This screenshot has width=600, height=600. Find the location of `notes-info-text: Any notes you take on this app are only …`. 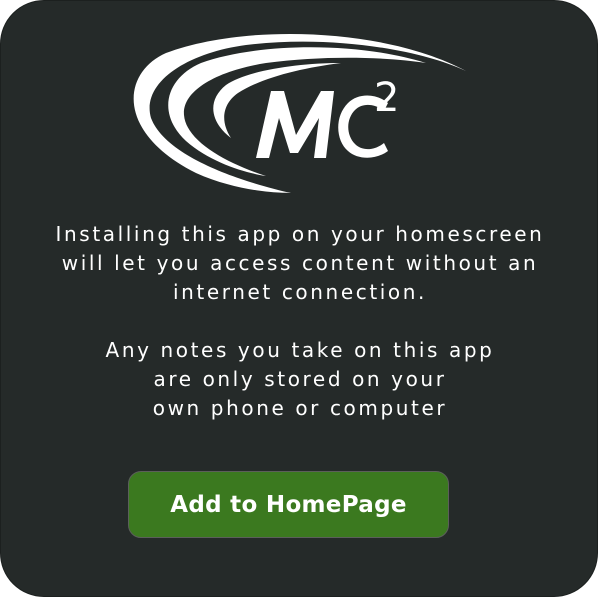

notes-info-text: Any notes you take on this app are only … is located at coordinates (300, 379).